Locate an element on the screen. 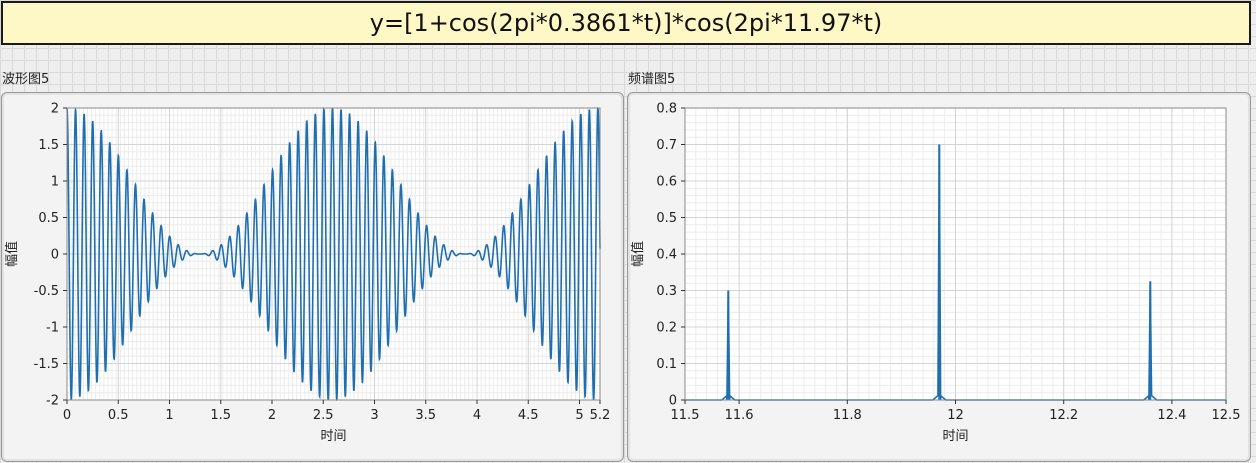 The width and height of the screenshot is (1256, 463). spectrum-x-tick-label: 12.4 is located at coordinates (1171, 415).